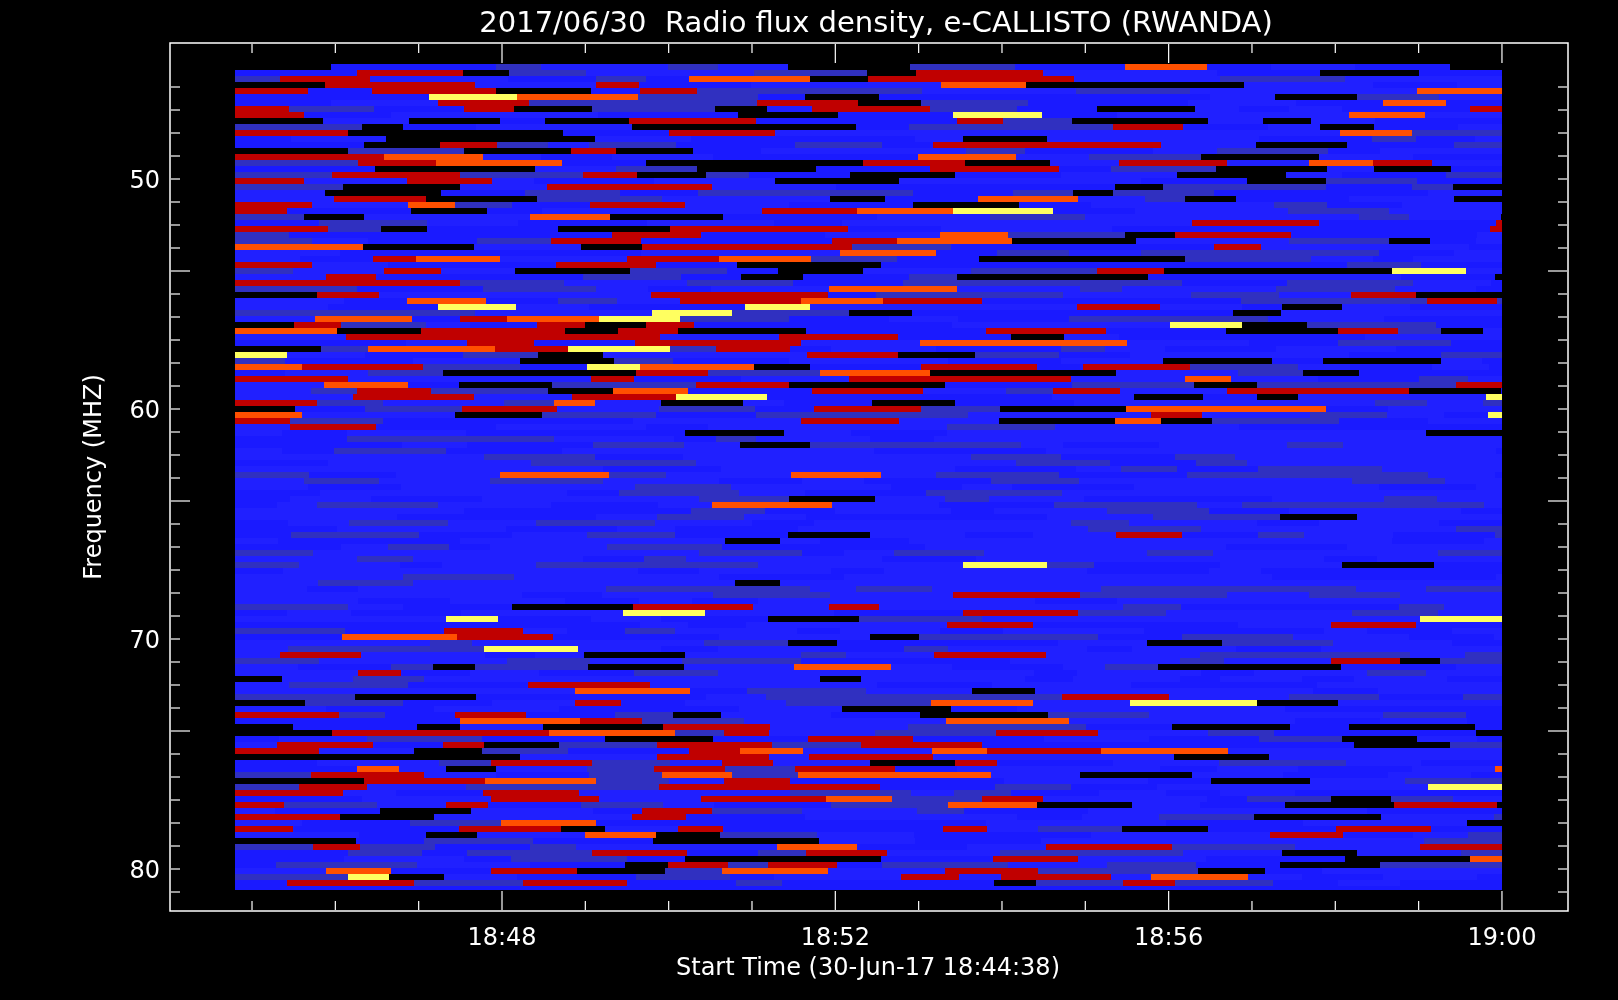 This screenshot has height=1000, width=1618. What do you see at coordinates (93, 477) in the screenshot?
I see `y-axis-label: Frequency (MHZ)` at bounding box center [93, 477].